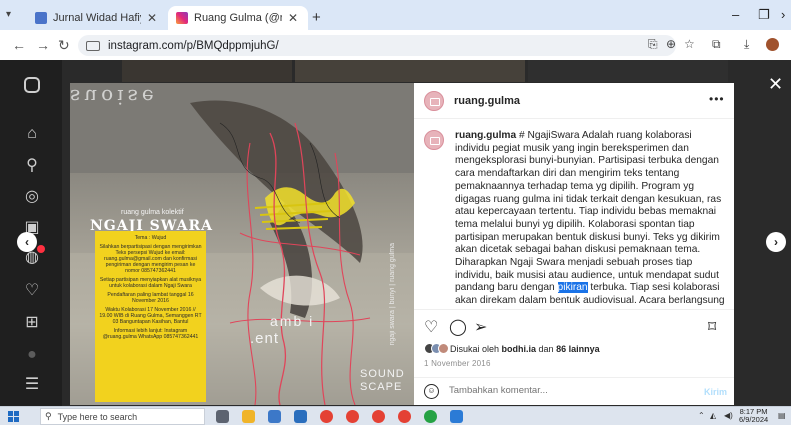 The height and width of the screenshot is (425, 791). Describe the element at coordinates (182, 18) in the screenshot. I see `instagram-favicon-icon` at that location.